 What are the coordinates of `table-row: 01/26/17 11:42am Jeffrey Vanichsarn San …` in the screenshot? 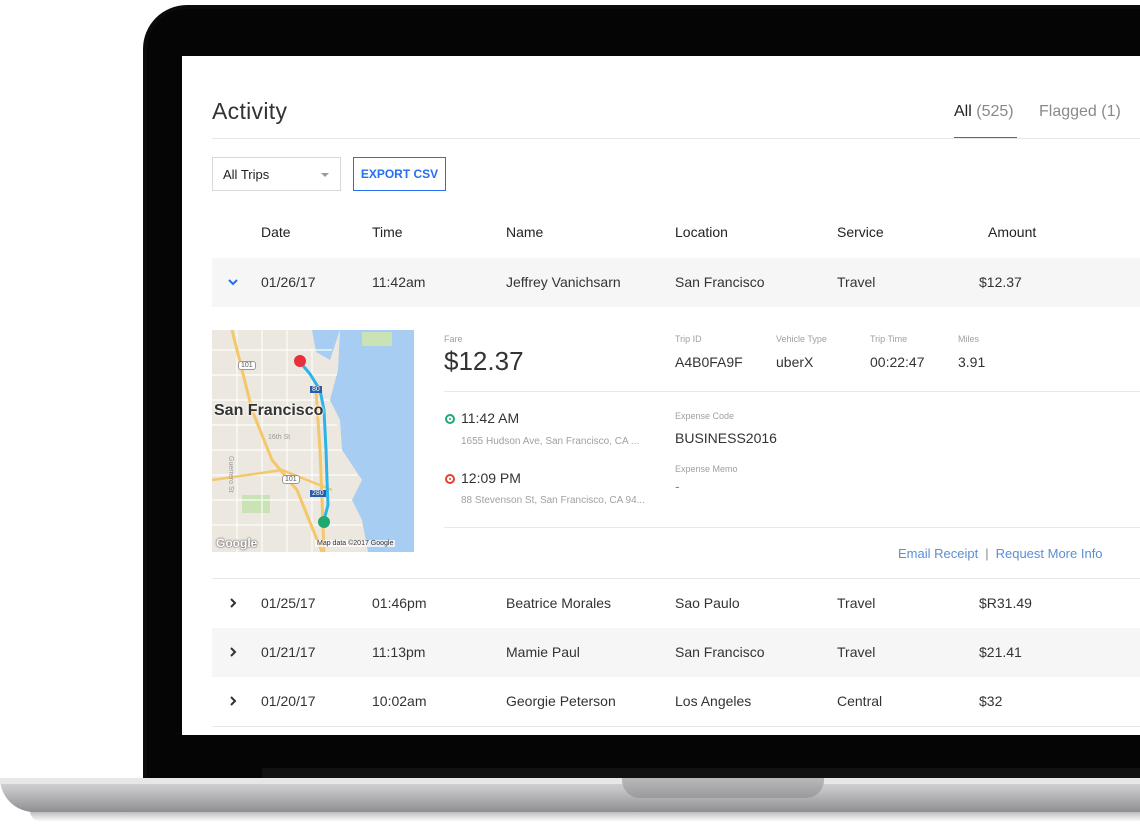 It's located at (676, 282).